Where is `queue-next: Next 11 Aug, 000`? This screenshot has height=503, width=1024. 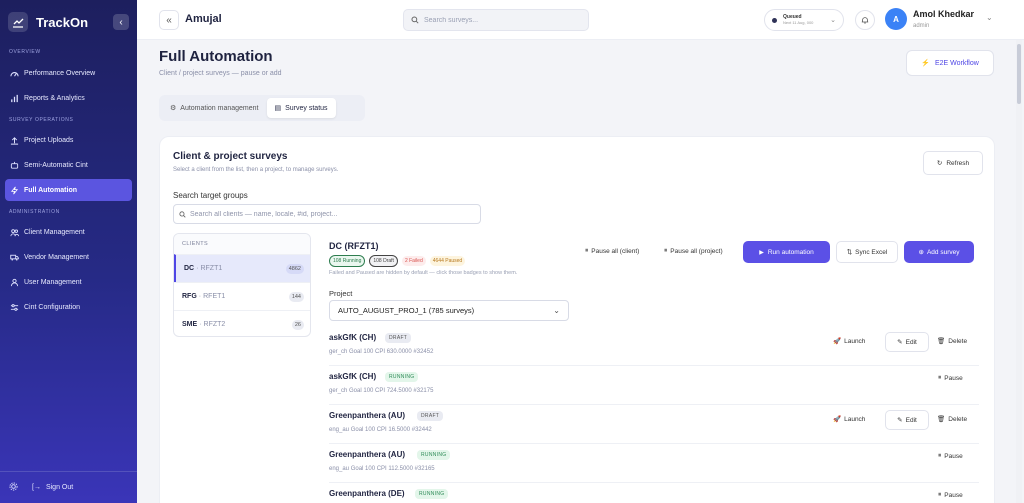
queue-next: Next 11 Aug, 000 is located at coordinates (798, 22).